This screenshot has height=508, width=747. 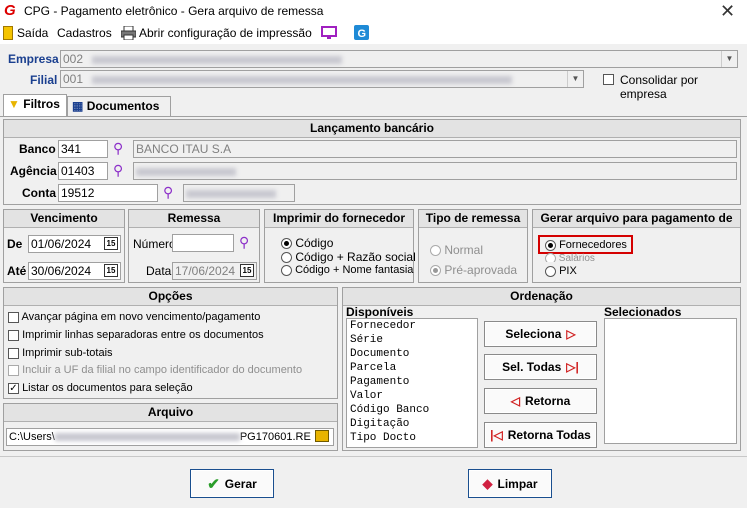 What do you see at coordinates (540, 334) in the screenshot?
I see `seleciona-button: Seleciona ▷` at bounding box center [540, 334].